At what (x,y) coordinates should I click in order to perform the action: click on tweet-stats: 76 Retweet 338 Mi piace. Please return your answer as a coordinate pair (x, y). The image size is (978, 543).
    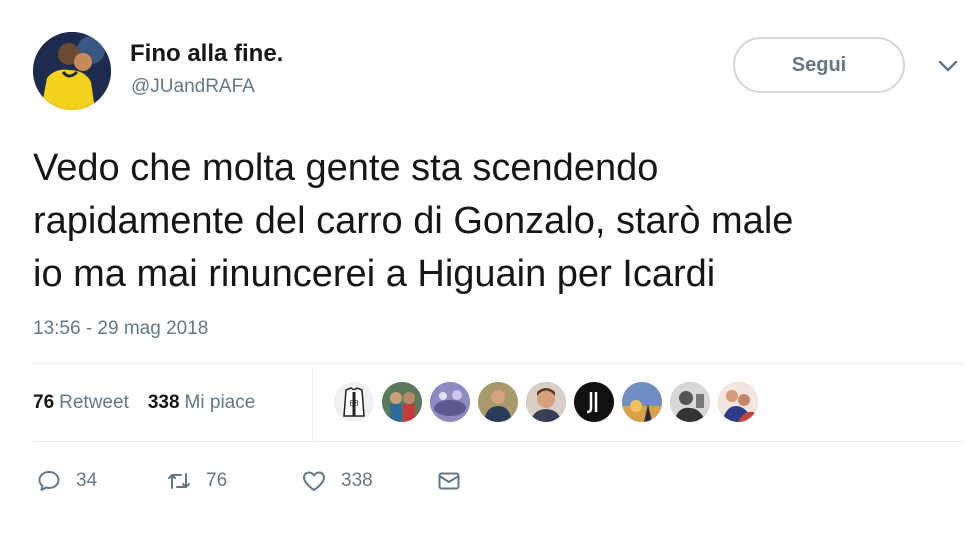
    Looking at the image, I should click on (153, 403).